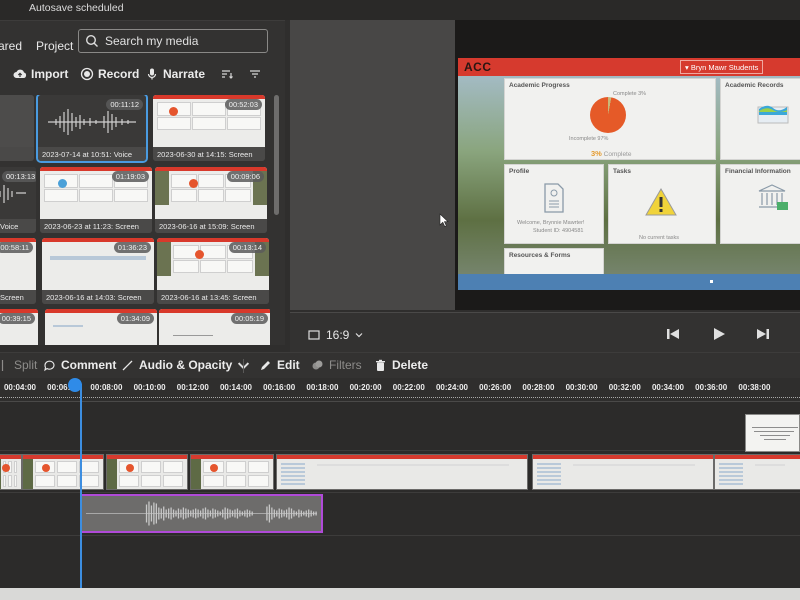  What do you see at coordinates (608, 115) in the screenshot?
I see `progress-pie` at bounding box center [608, 115].